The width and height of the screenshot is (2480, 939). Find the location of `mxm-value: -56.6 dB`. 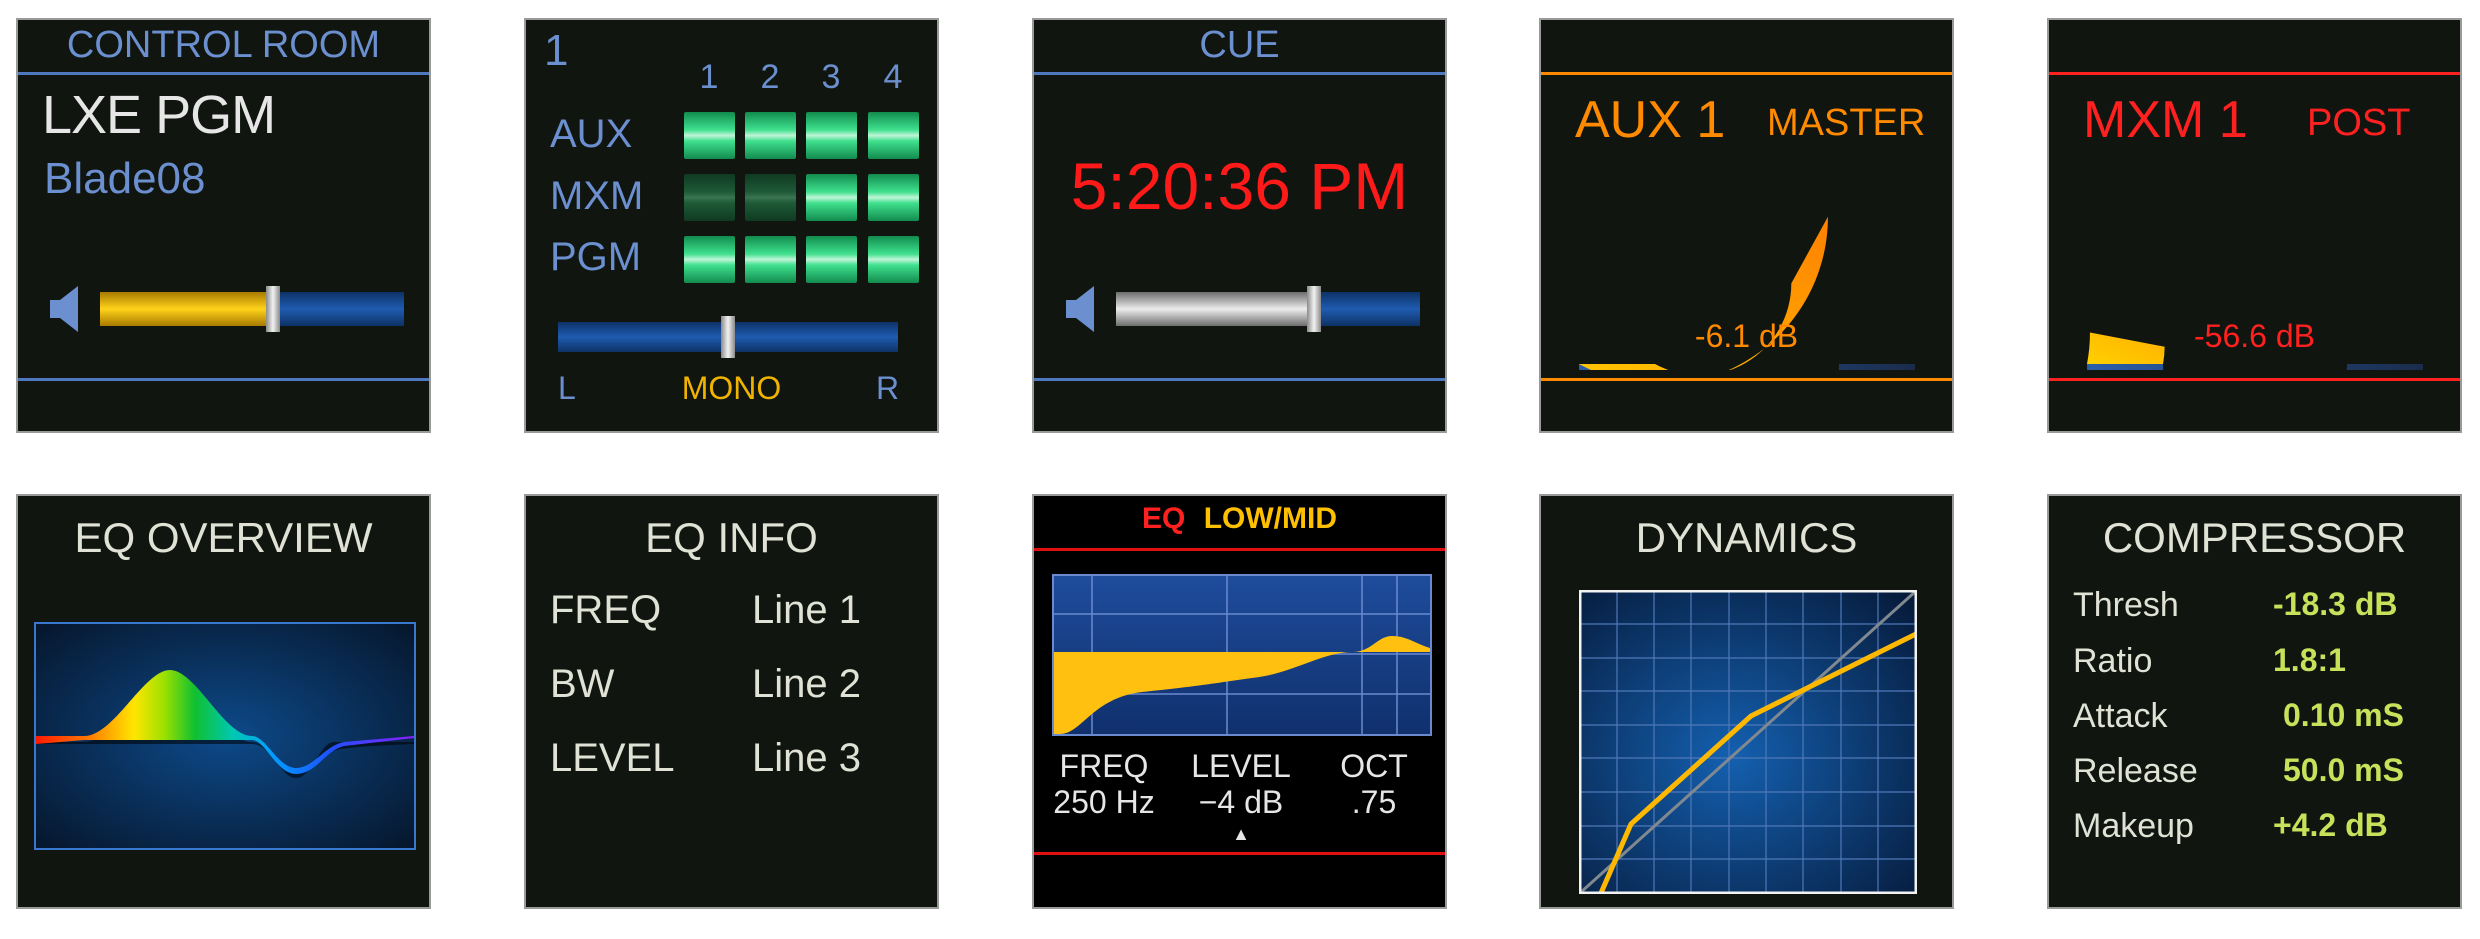

mxm-value: -56.6 dB is located at coordinates (2254, 336).